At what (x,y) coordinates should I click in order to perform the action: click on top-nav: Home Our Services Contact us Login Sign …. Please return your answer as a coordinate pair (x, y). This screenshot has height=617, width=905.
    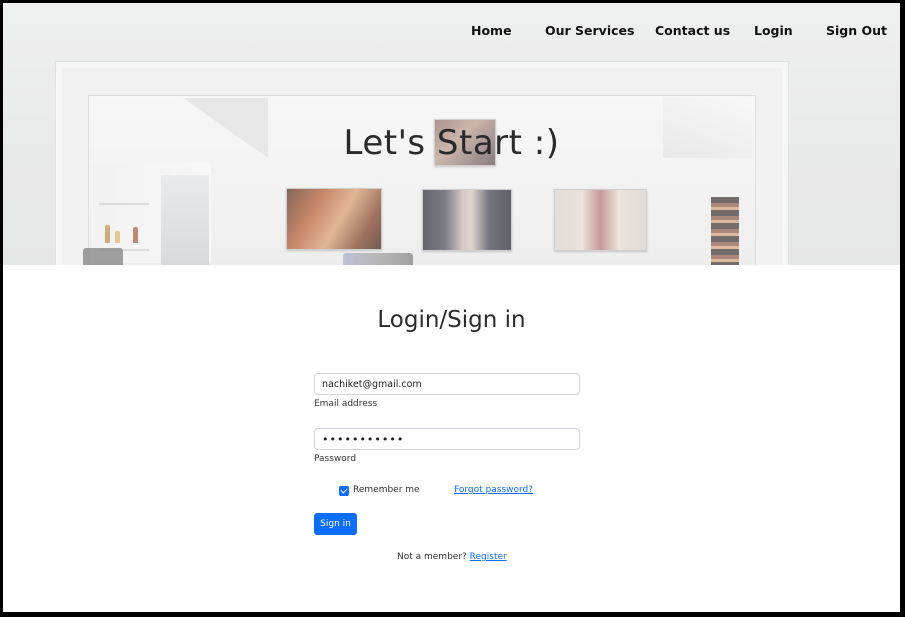
    Looking at the image, I should click on (451, 33).